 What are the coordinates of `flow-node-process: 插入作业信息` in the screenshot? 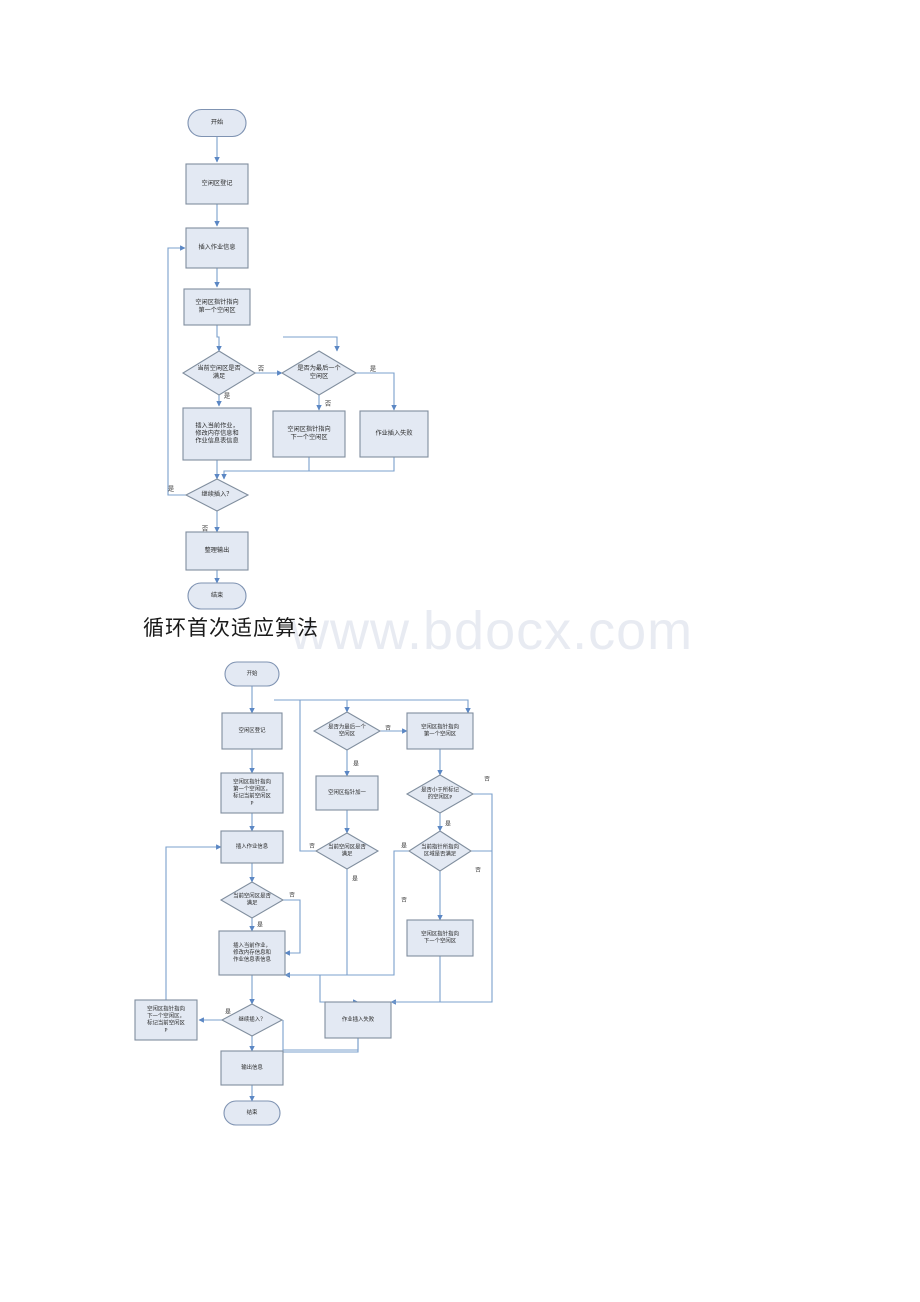 It's located at (252, 847).